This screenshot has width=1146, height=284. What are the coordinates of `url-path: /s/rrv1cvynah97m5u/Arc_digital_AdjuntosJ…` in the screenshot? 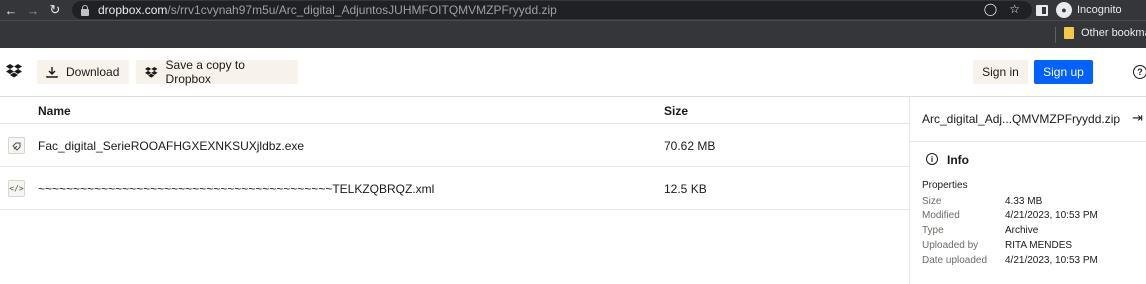 It's located at (362, 10).